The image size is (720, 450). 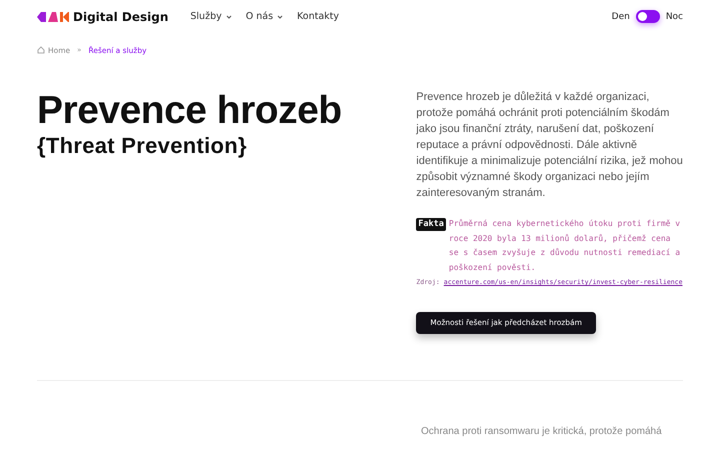 What do you see at coordinates (542, 431) in the screenshot?
I see `section-description: Ochrana proti ransomwaru je kritická, protože pomáhá` at bounding box center [542, 431].